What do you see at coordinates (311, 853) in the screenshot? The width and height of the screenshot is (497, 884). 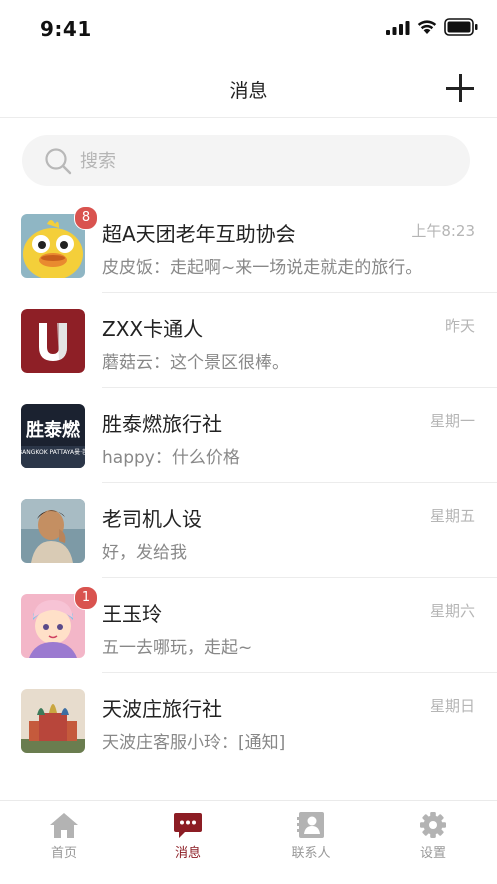 I see `tab-label: 联系人` at bounding box center [311, 853].